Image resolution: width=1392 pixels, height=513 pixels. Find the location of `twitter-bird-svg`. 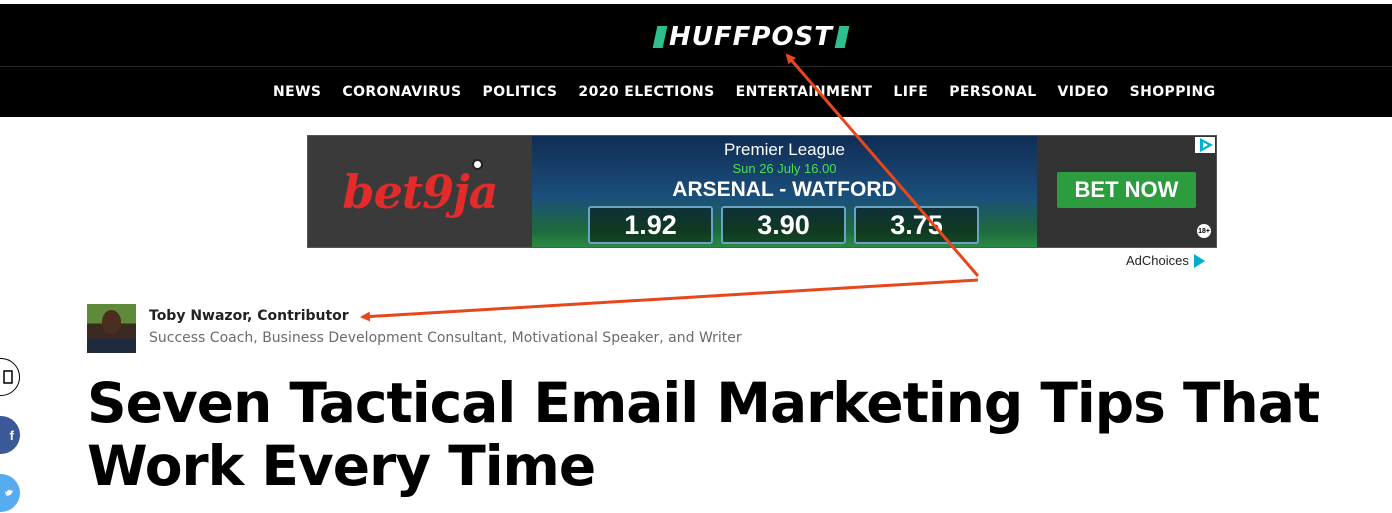

twitter-bird-svg is located at coordinates (9, 492).